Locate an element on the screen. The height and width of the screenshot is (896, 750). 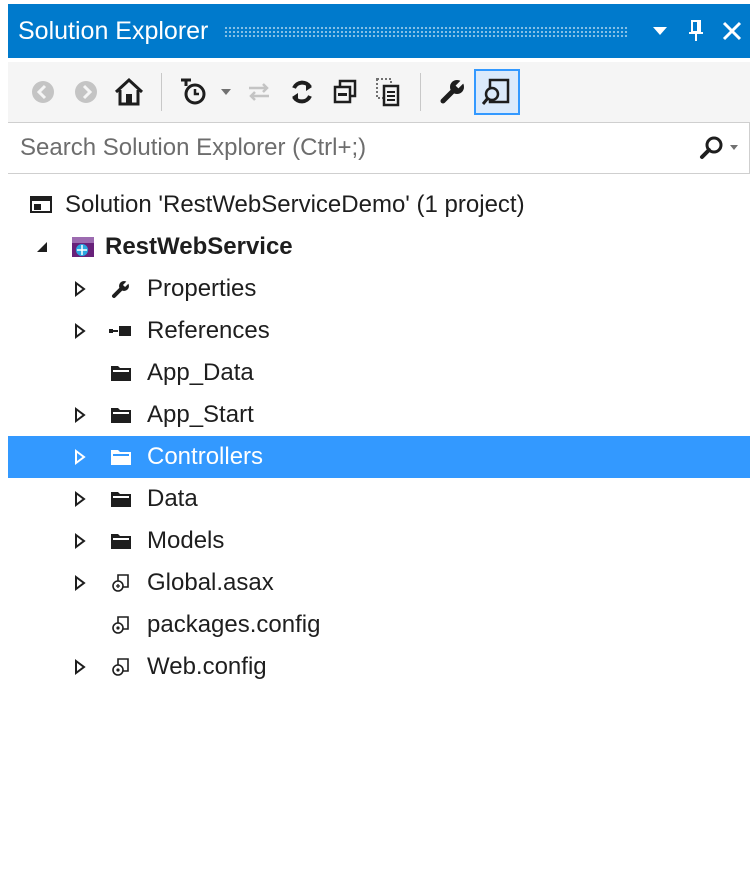
pin-icon is located at coordinates (696, 31).